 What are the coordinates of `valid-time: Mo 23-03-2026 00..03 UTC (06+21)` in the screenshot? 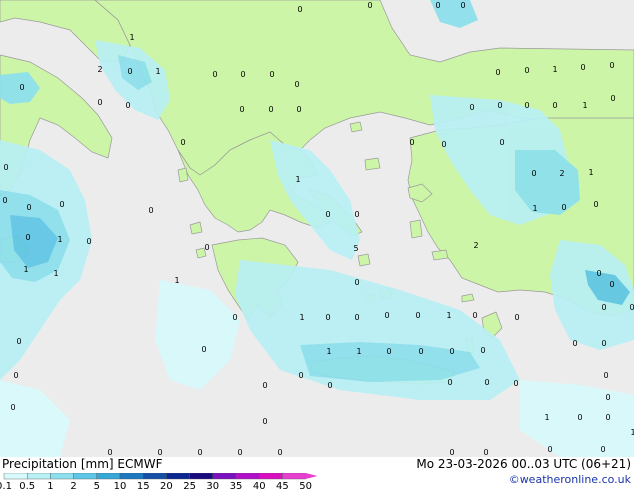 It's located at (523, 464).